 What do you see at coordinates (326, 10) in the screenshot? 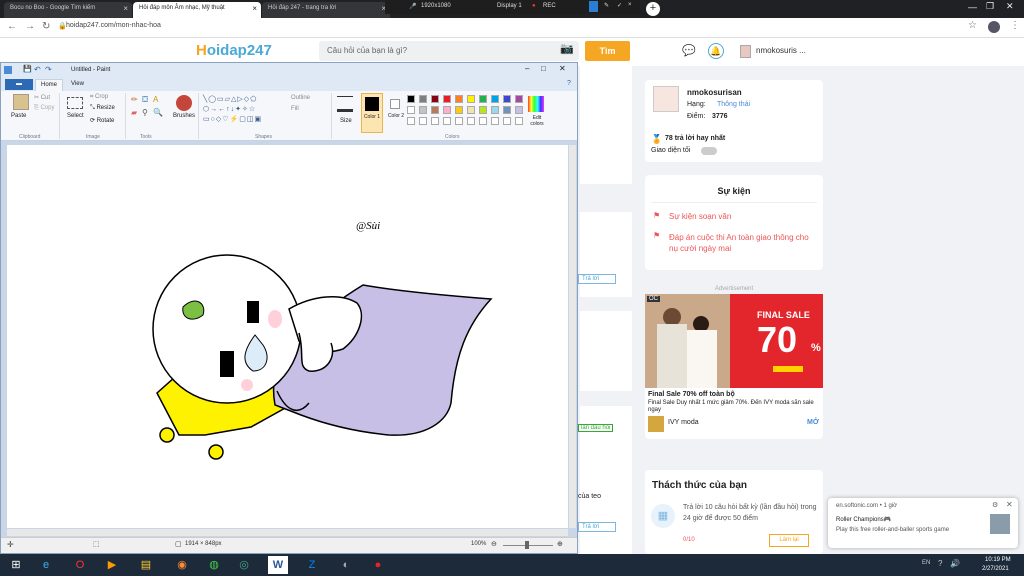
I see `tab-hoidap-answer: Hỏi đáp 247 - trang tra lời ×` at bounding box center [326, 10].